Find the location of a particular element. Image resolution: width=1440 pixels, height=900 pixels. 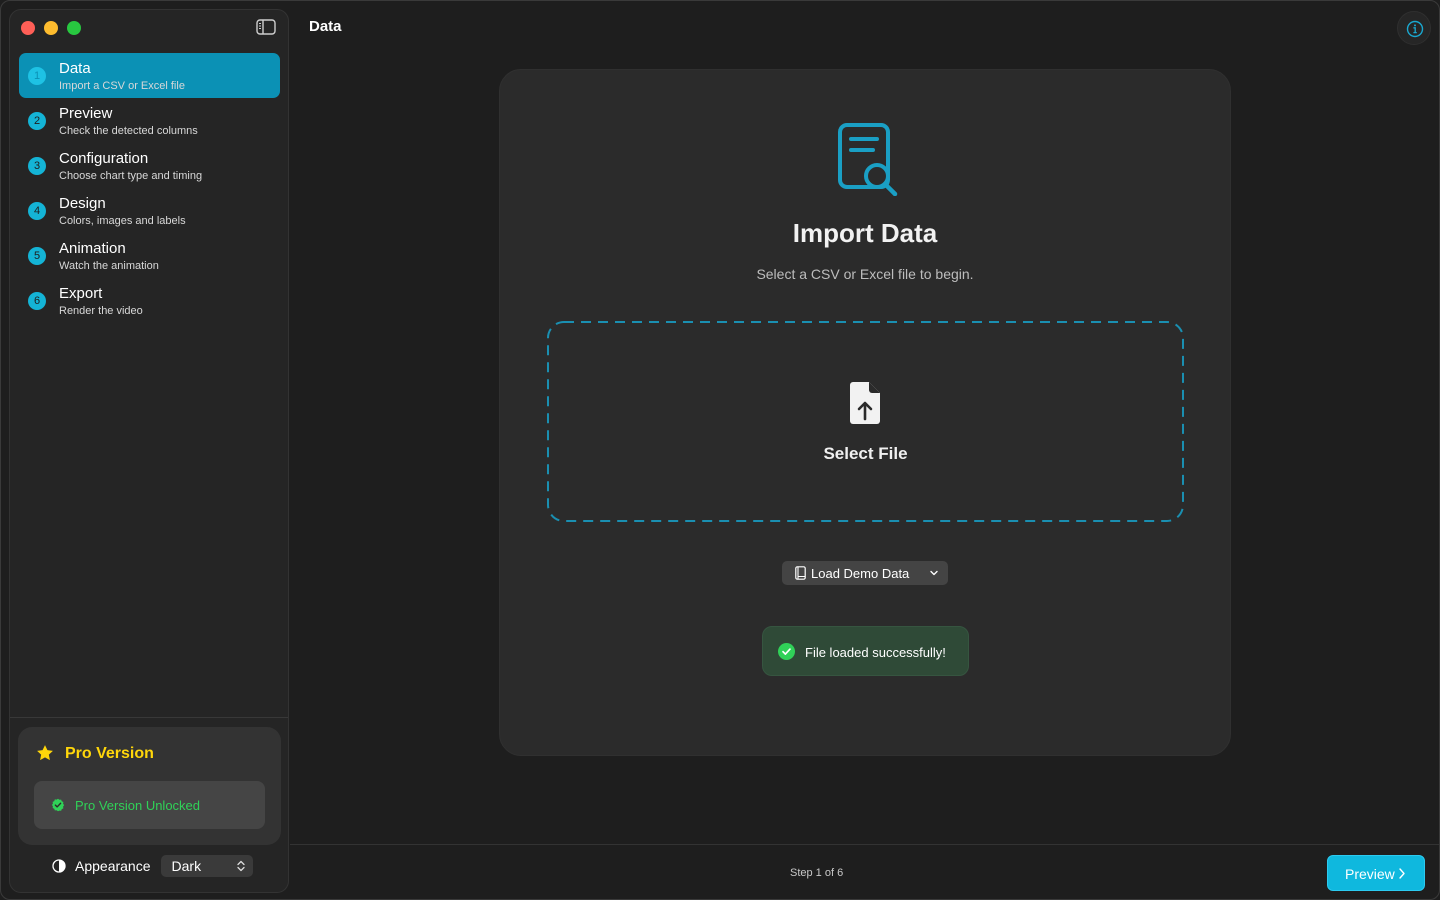

step-number-badge: 4 is located at coordinates (37, 211).